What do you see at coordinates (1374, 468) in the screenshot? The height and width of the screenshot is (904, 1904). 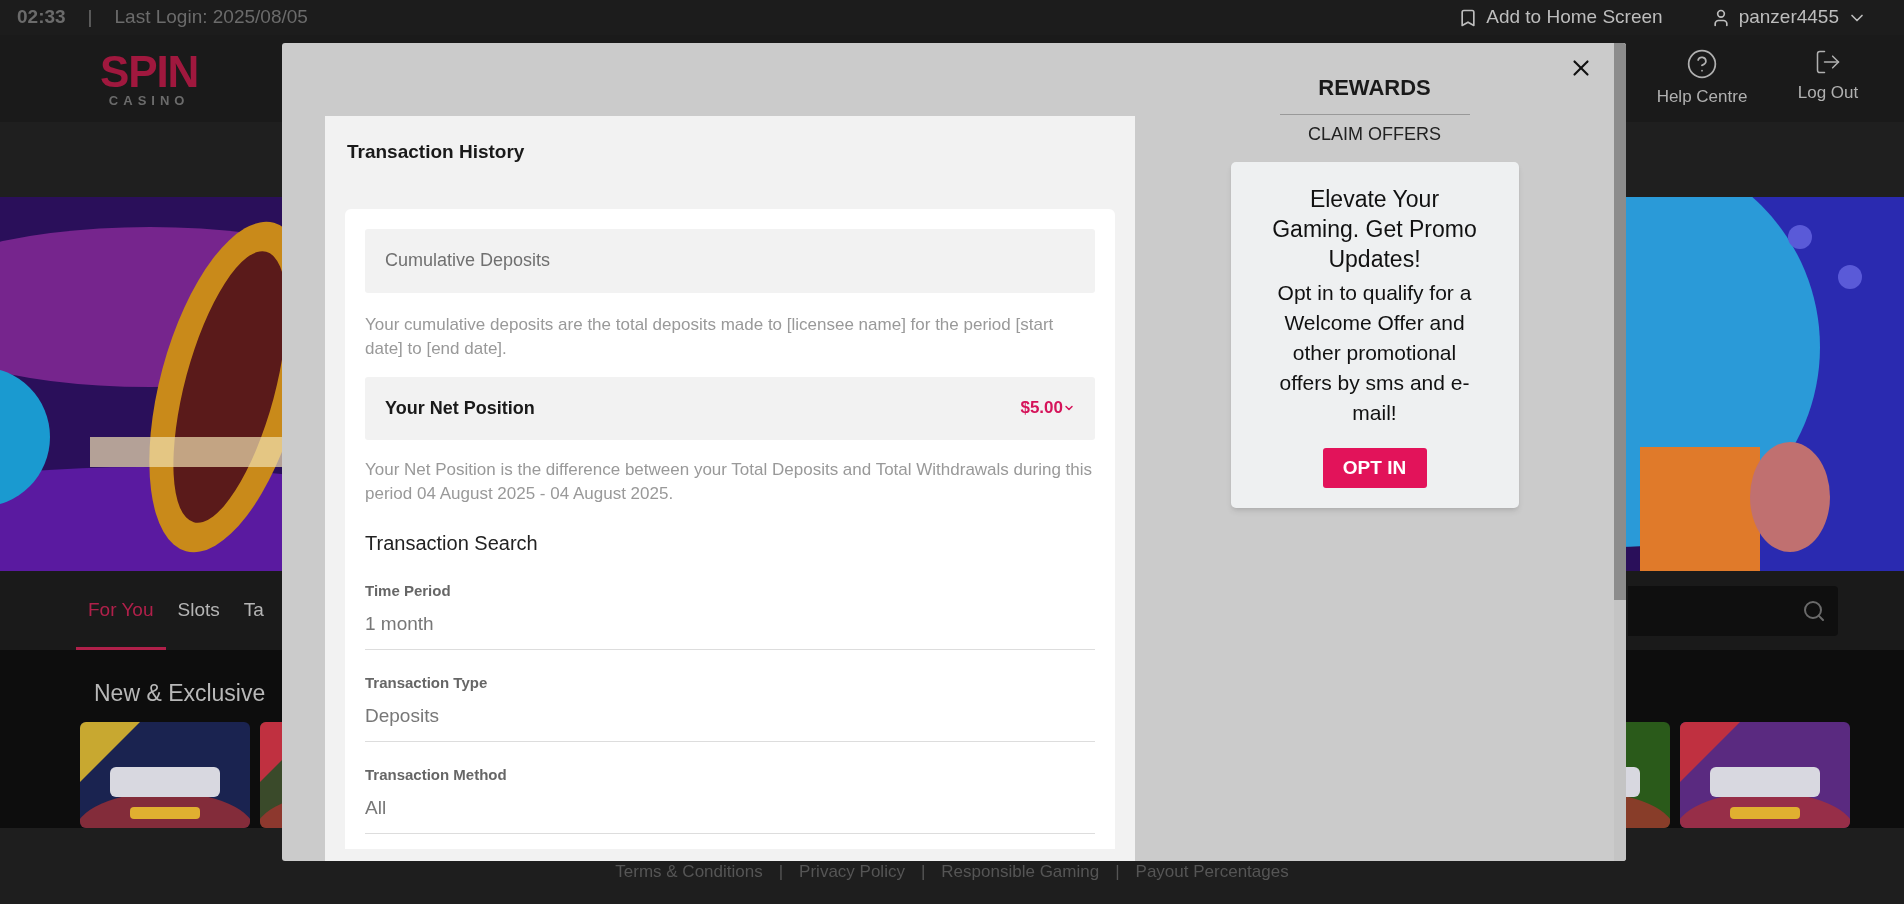 I see `opt-in-button: OPT IN` at bounding box center [1374, 468].